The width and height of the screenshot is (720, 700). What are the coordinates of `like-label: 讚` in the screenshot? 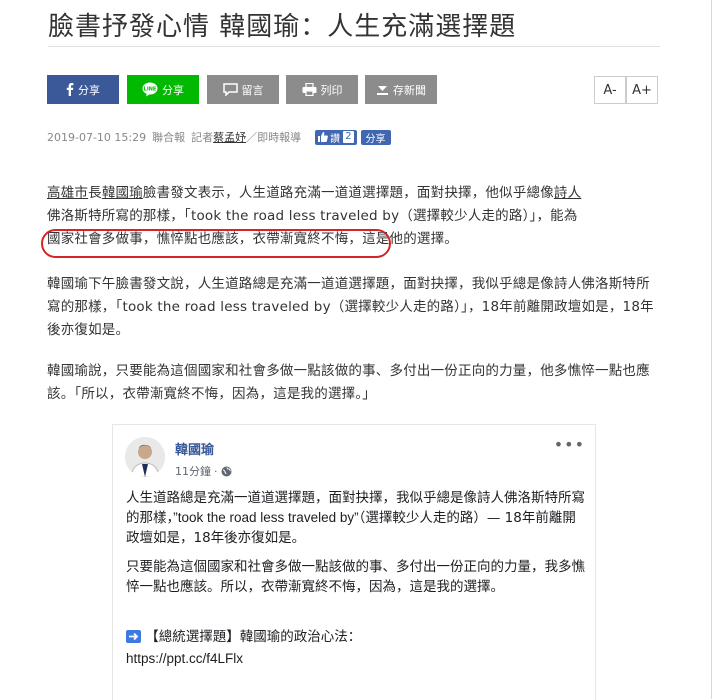 It's located at (335, 139).